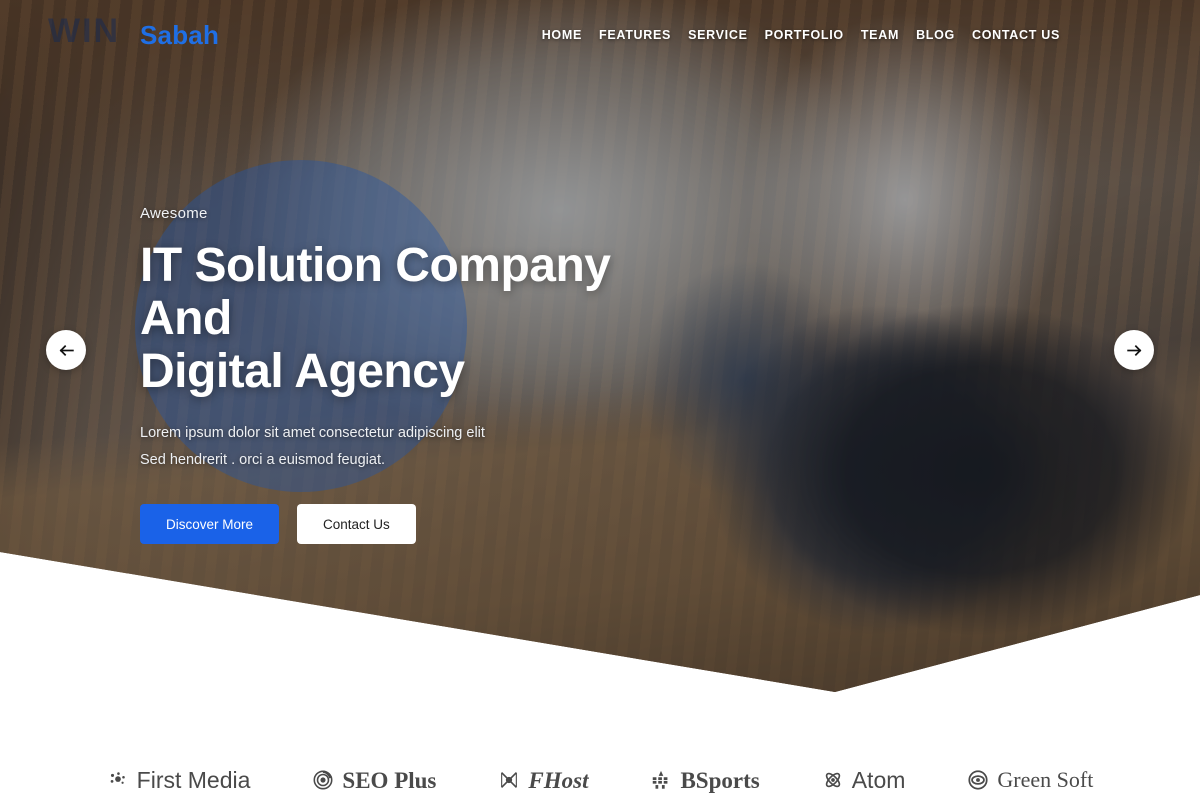  Describe the element at coordinates (302, 371) in the screenshot. I see `hero-title-line-2: Digital Agency` at that location.